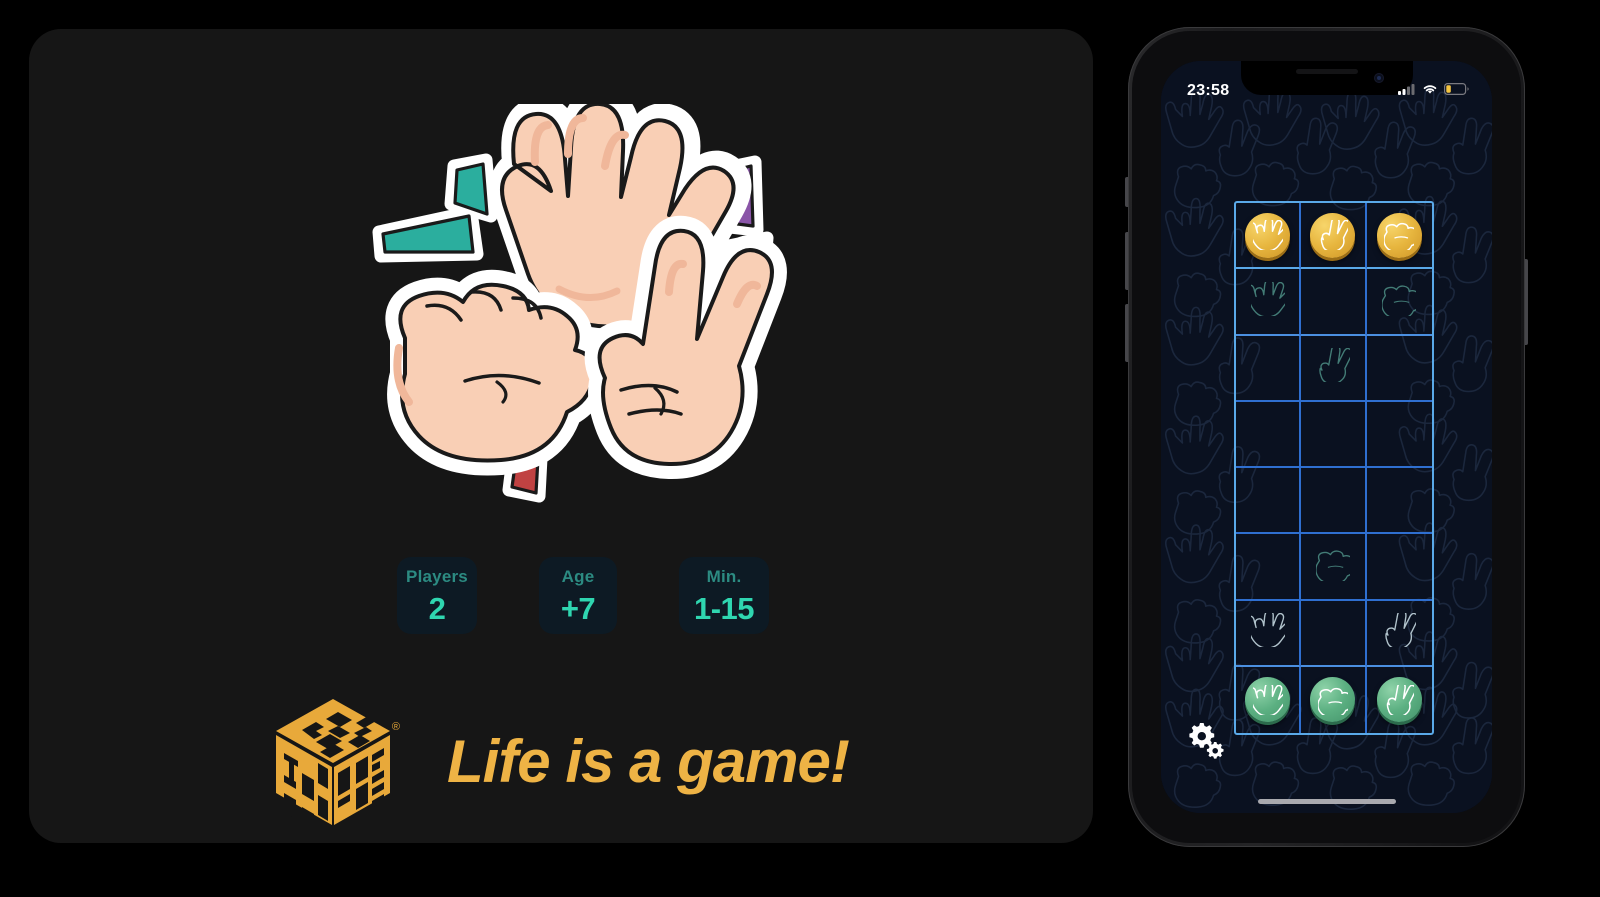 The width and height of the screenshot is (1600, 897). What do you see at coordinates (1457, 91) in the screenshot?
I see `battery-low-icon` at bounding box center [1457, 91].